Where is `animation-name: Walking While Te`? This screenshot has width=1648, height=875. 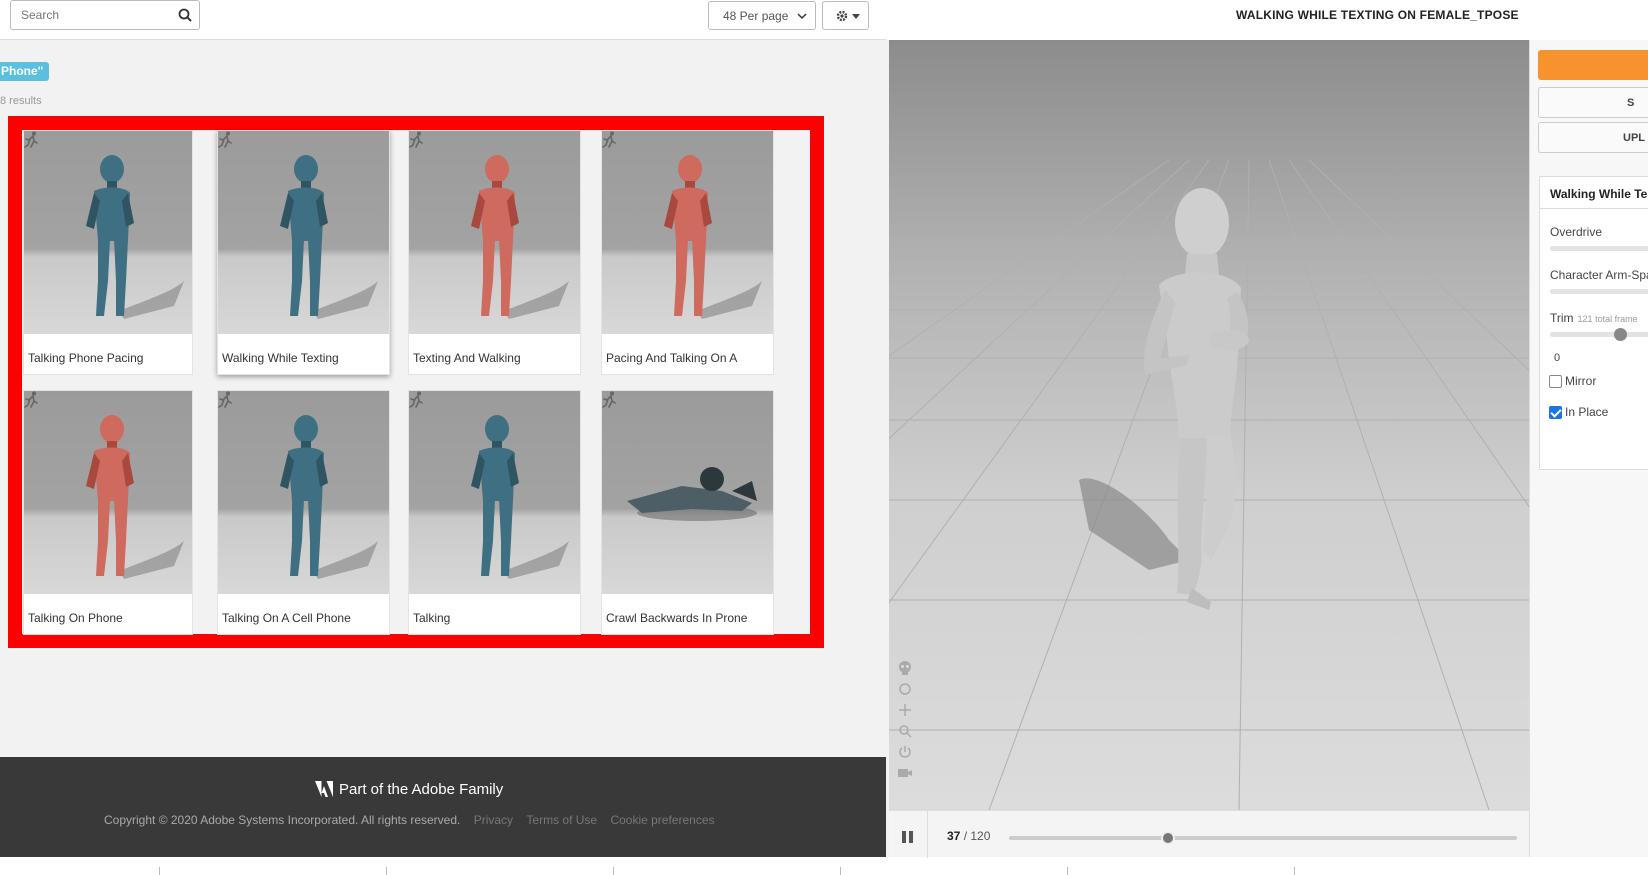
animation-name: Walking While Te is located at coordinates (1594, 193).